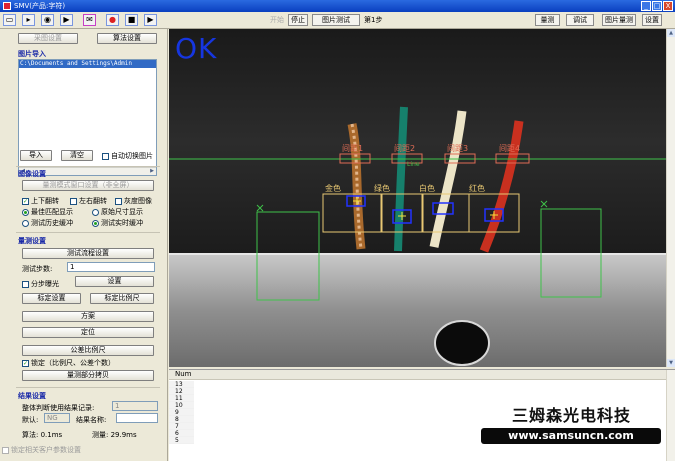 Image resolution: width=675 pixels, height=461 pixels. Describe the element at coordinates (150, 20) in the screenshot. I see `next-icon: ▶` at that location.